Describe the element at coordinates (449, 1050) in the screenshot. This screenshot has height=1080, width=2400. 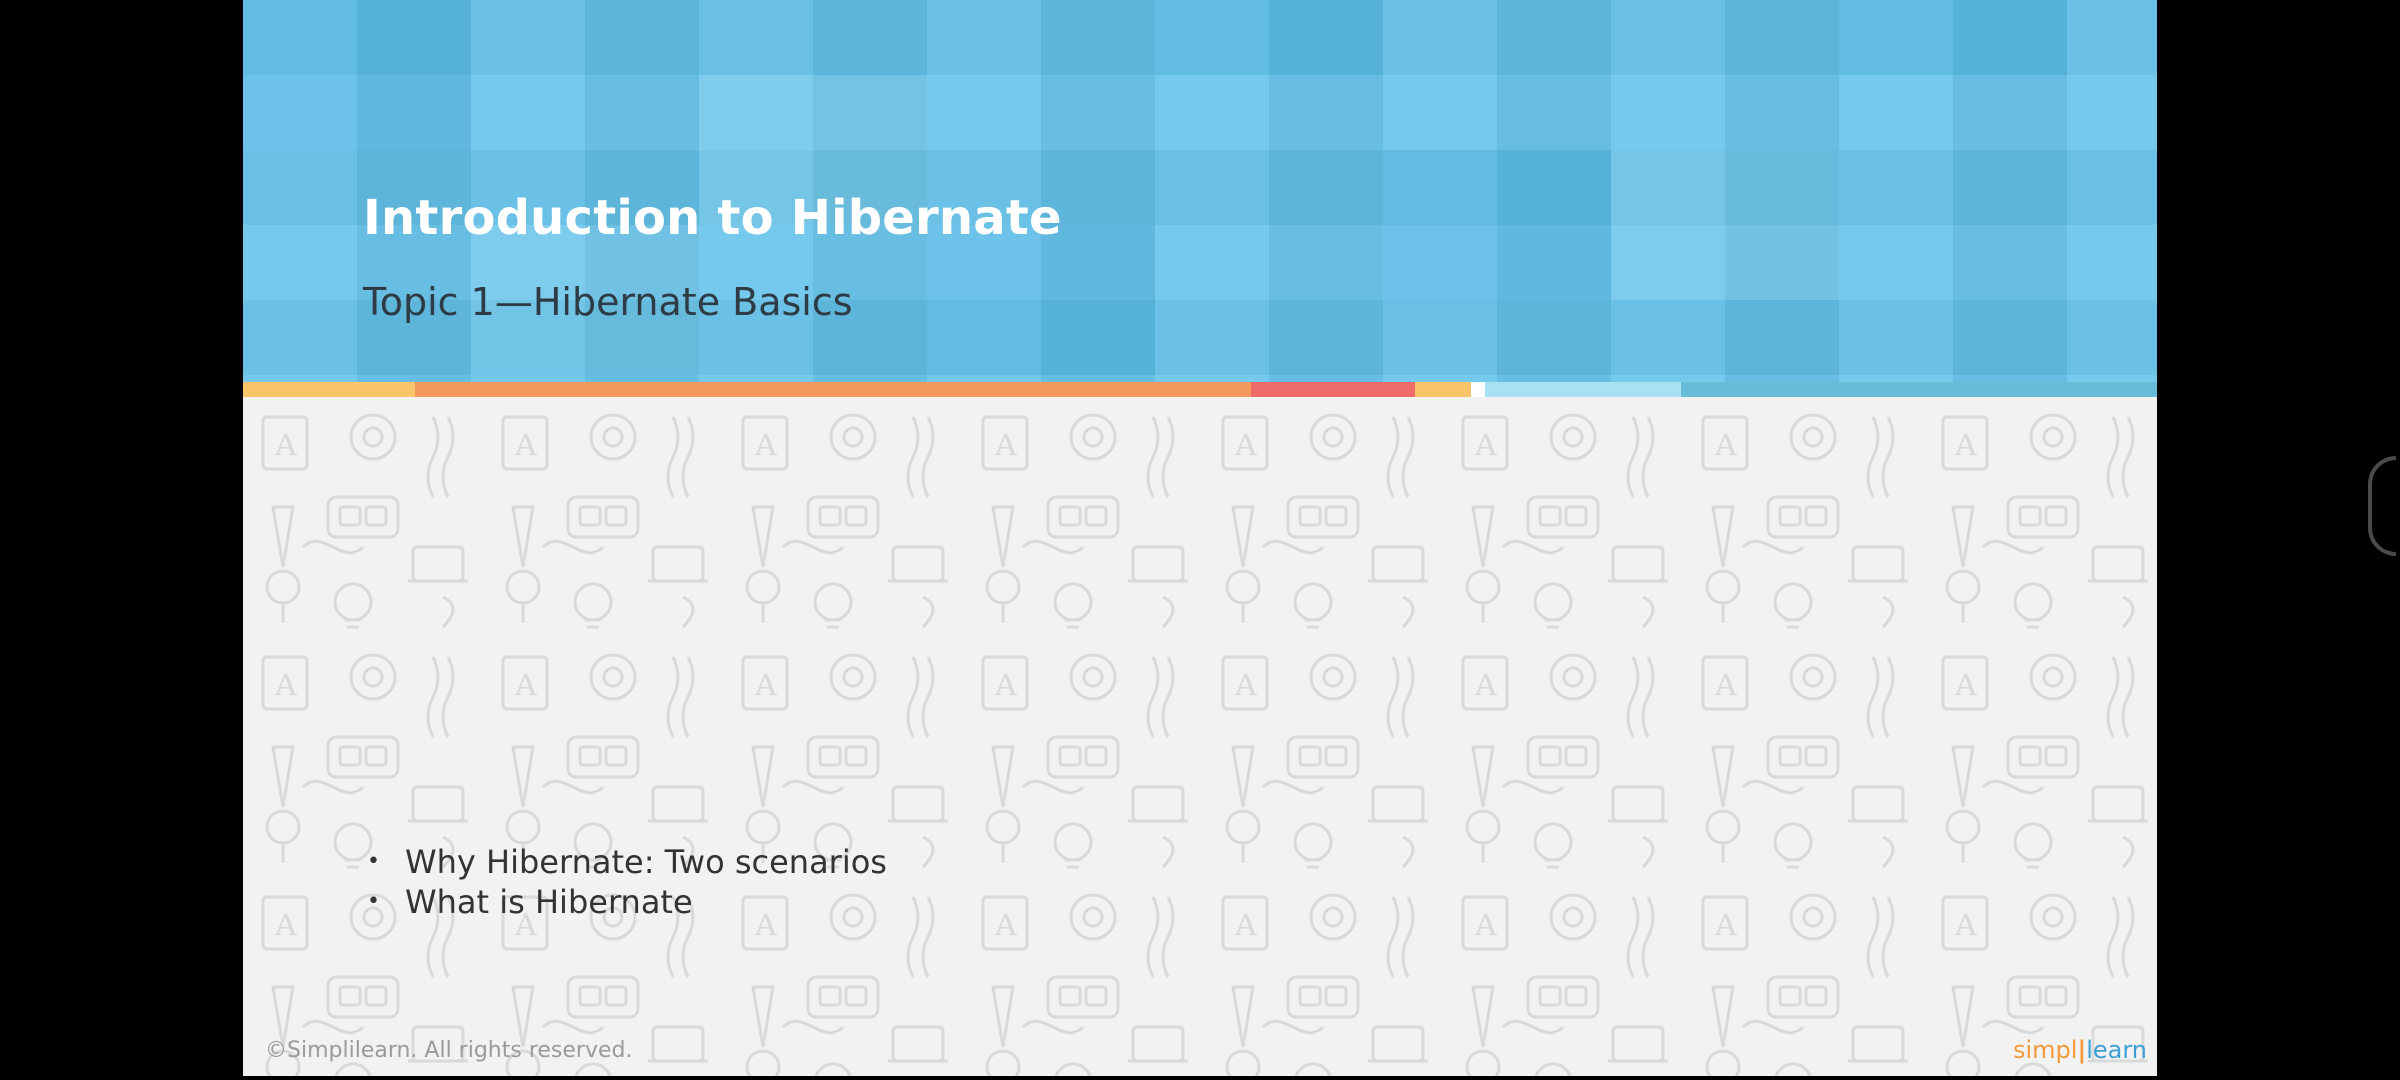
I see `copyright-notice: ©Simplilearn. All rights reserved.` at that location.